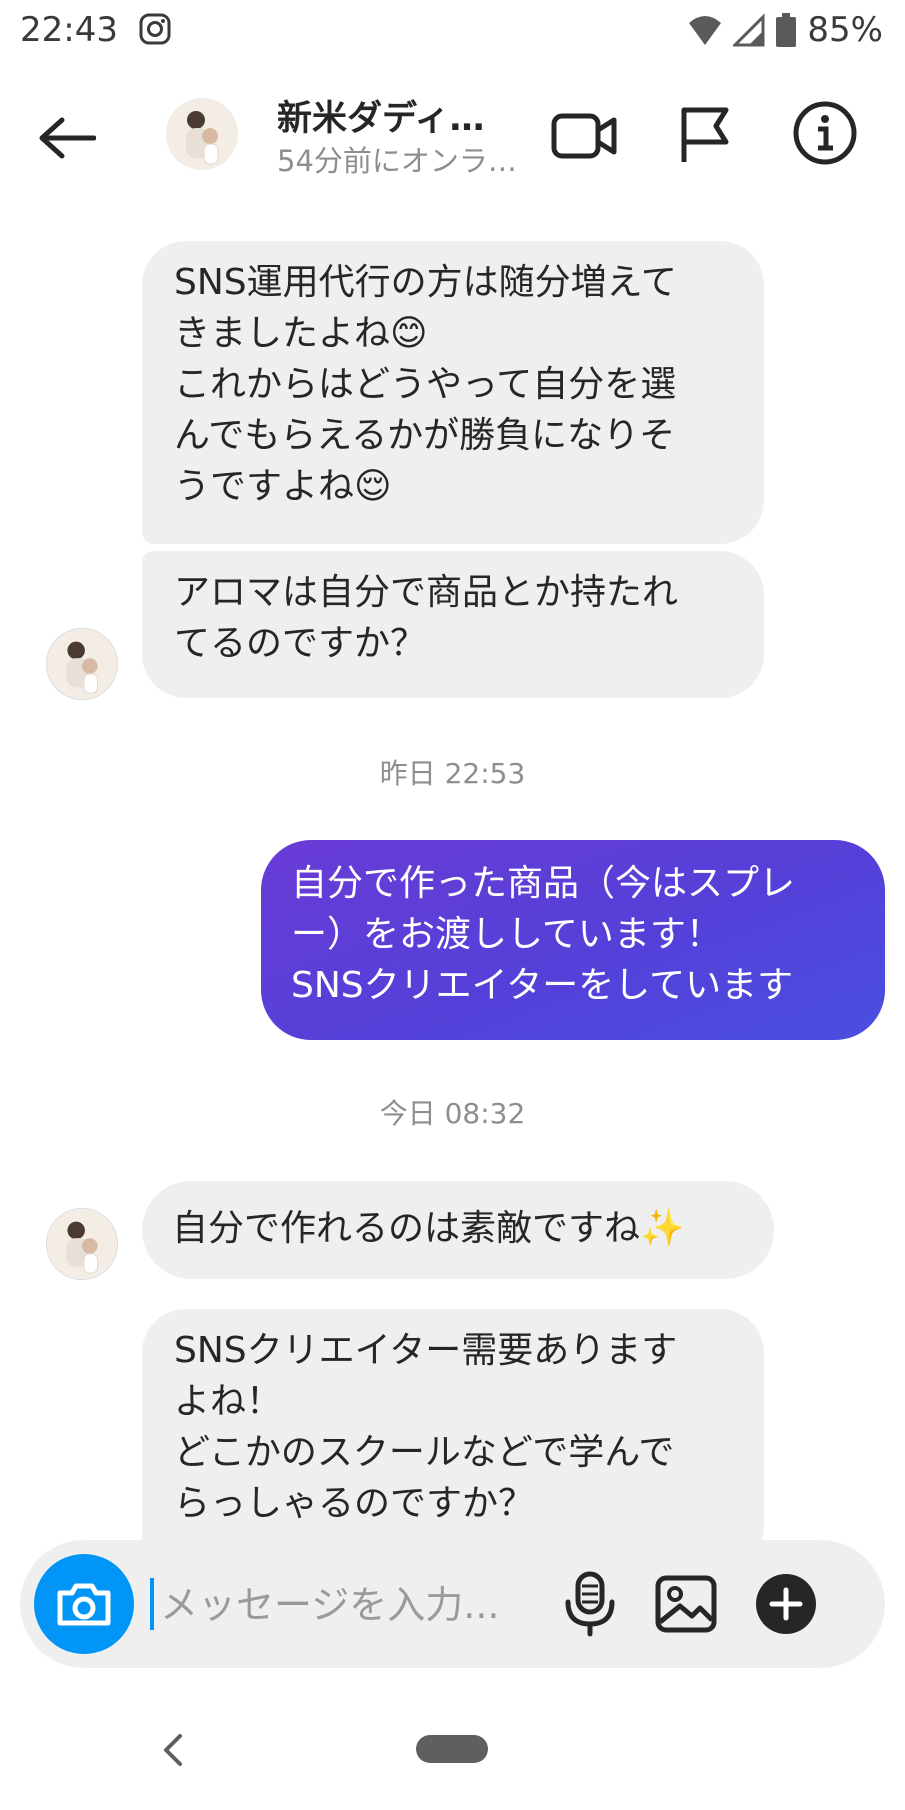 Image resolution: width=905 pixels, height=1810 pixels. Describe the element at coordinates (155, 29) in the screenshot. I see `instagram-icon` at that location.